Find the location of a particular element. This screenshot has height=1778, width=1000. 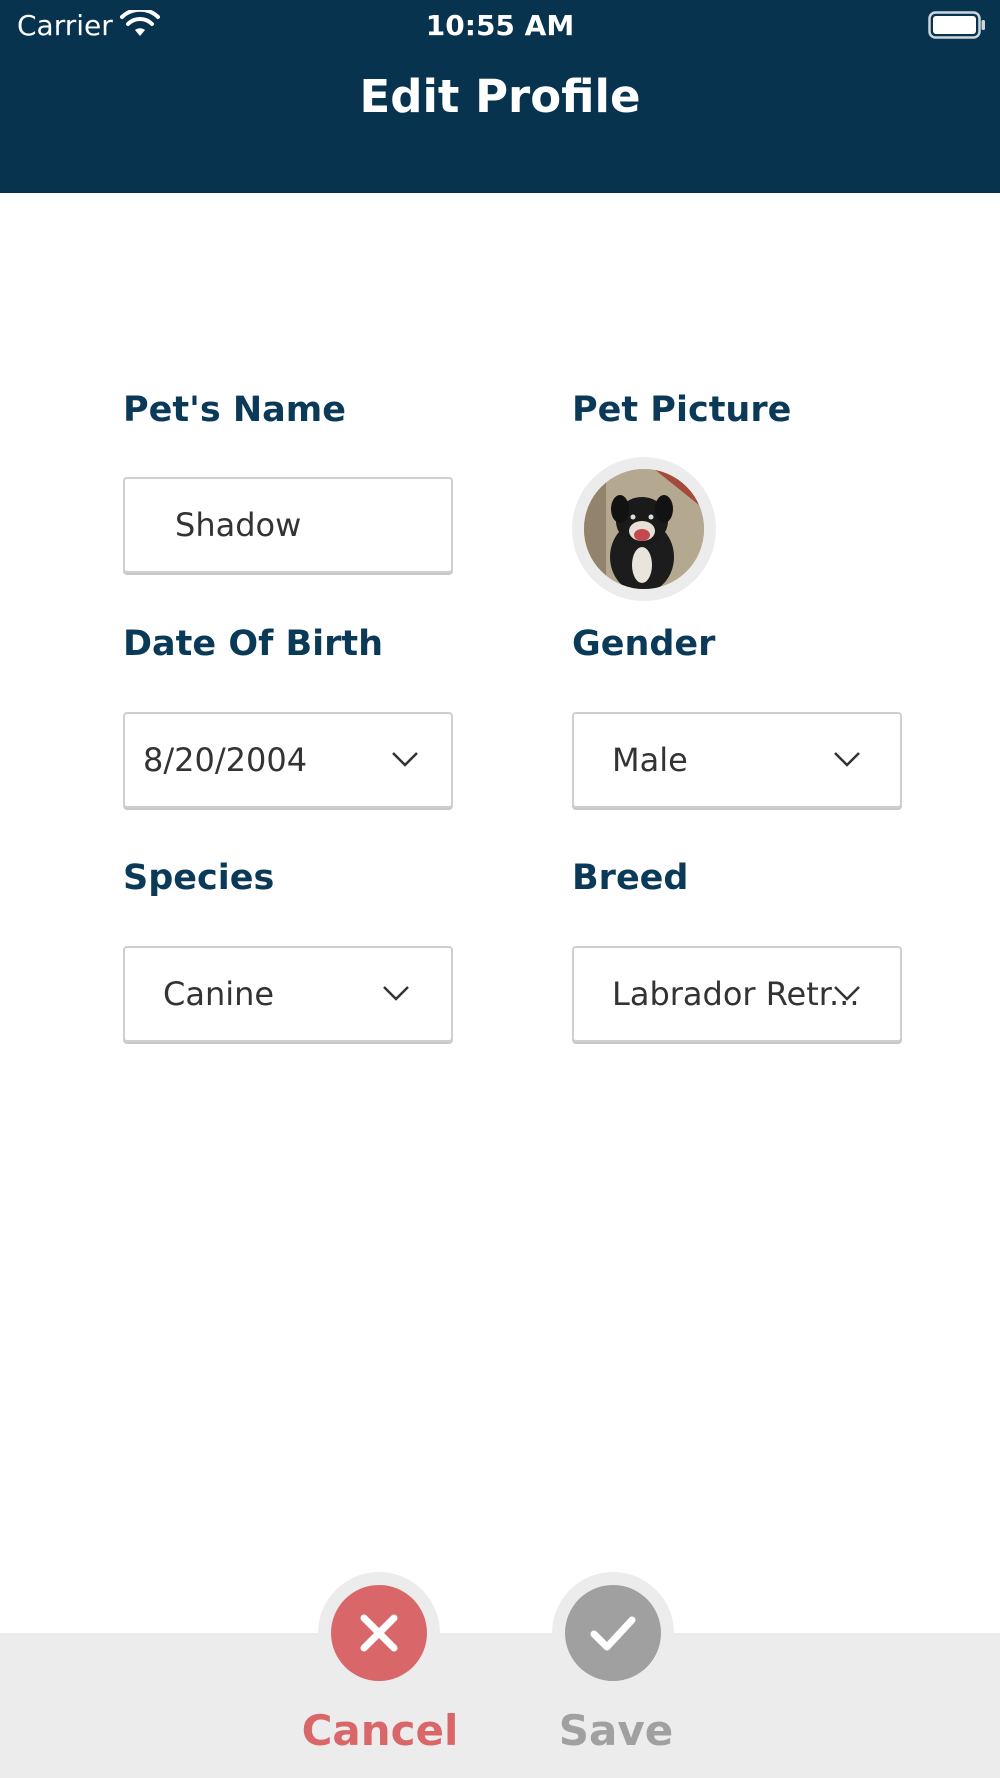

checkmark-icon is located at coordinates (613, 1633).